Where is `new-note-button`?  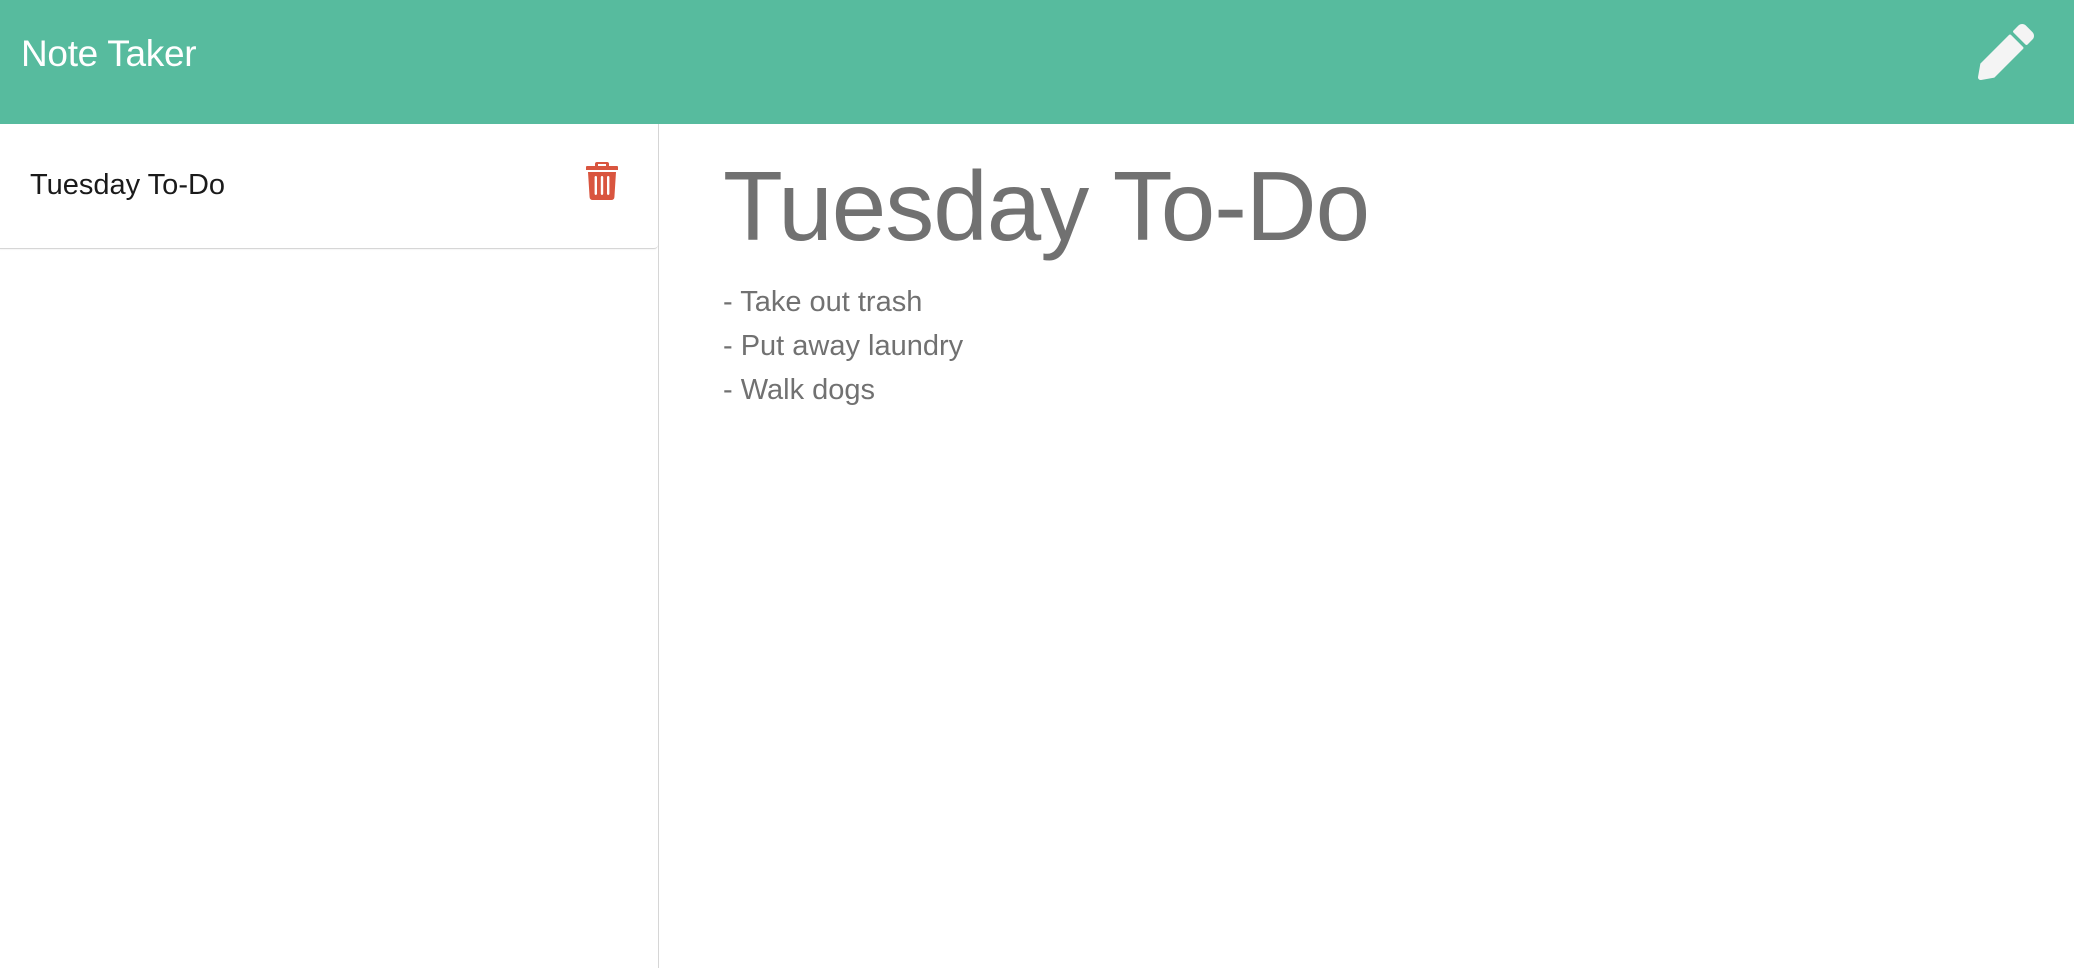
new-note-button is located at coordinates (2006, 52).